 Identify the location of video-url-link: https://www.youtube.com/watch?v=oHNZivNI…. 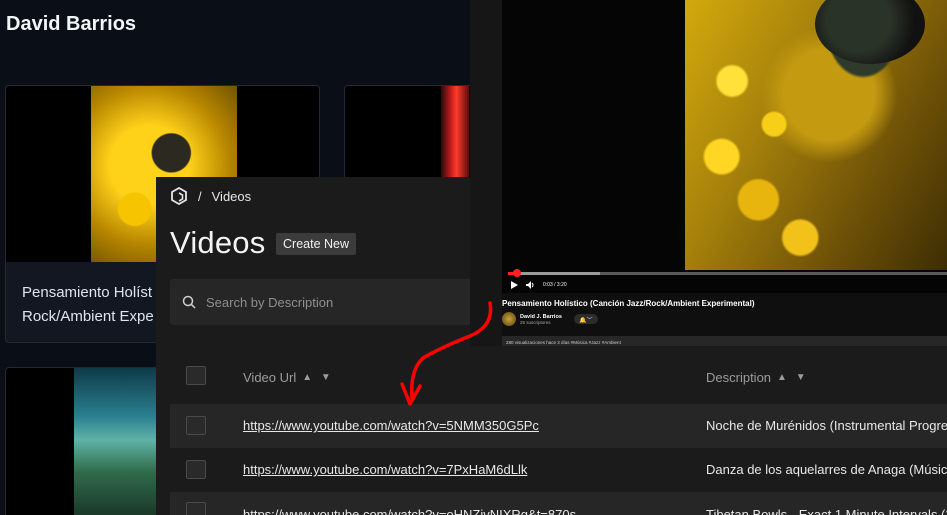
(409, 511).